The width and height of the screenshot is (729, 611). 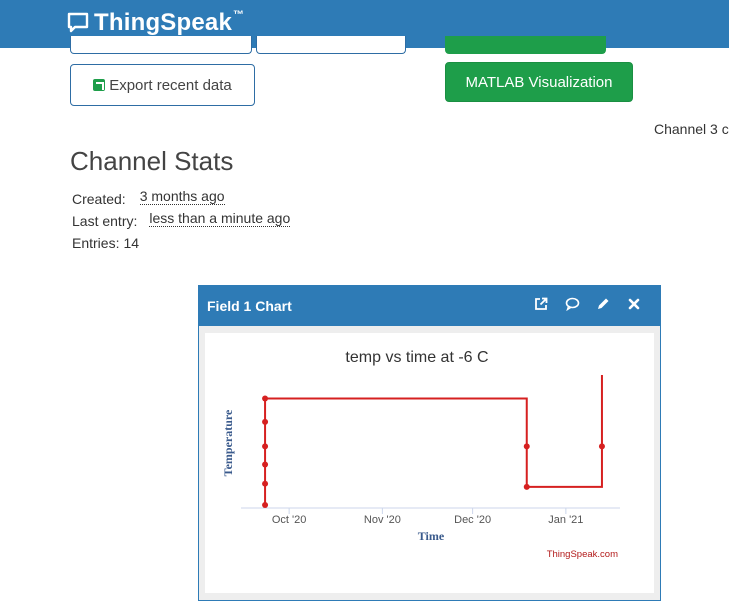 I want to click on entries-label: Entries:, so click(x=96, y=243).